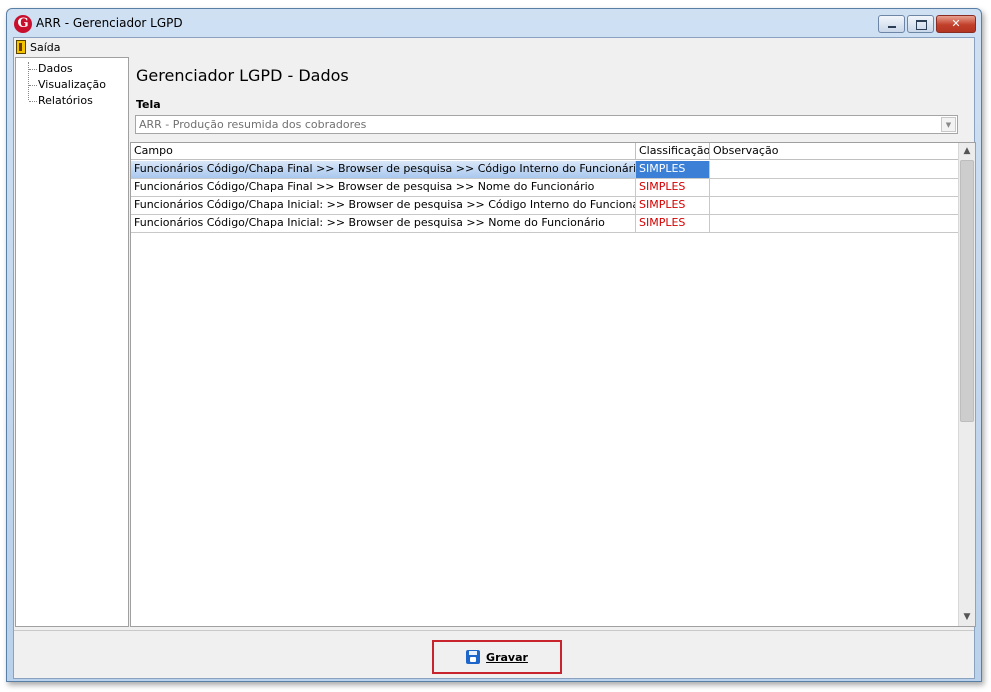 This screenshot has height=692, width=991. What do you see at coordinates (948, 124) in the screenshot?
I see `chevron-down-icon: ▼` at bounding box center [948, 124].